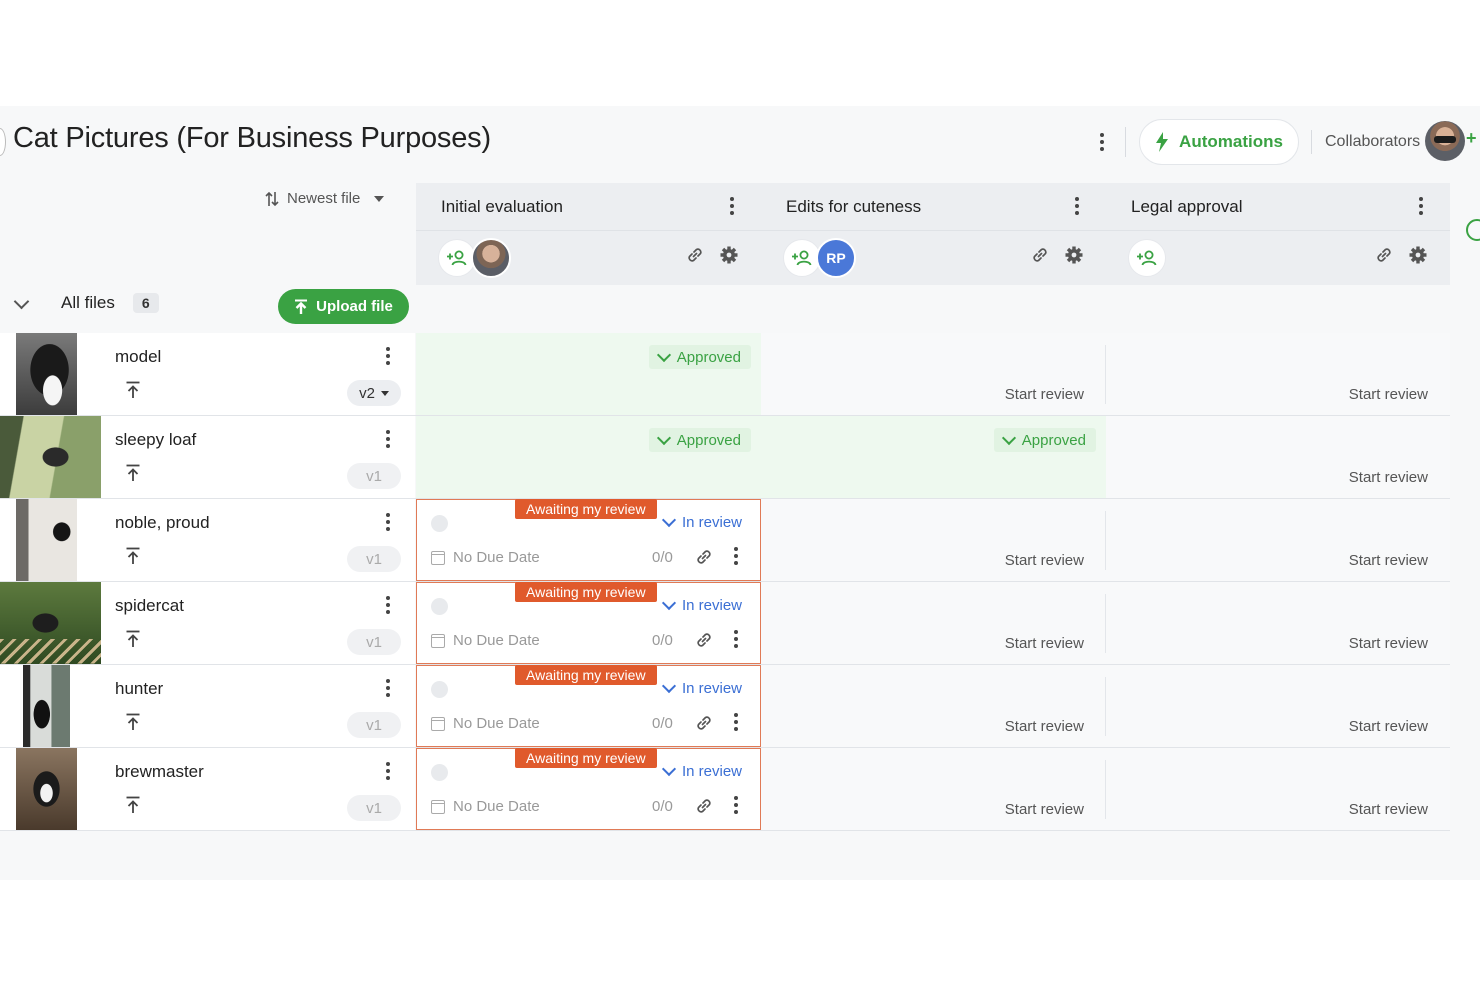  I want to click on header-more-icon, so click(1102, 142).